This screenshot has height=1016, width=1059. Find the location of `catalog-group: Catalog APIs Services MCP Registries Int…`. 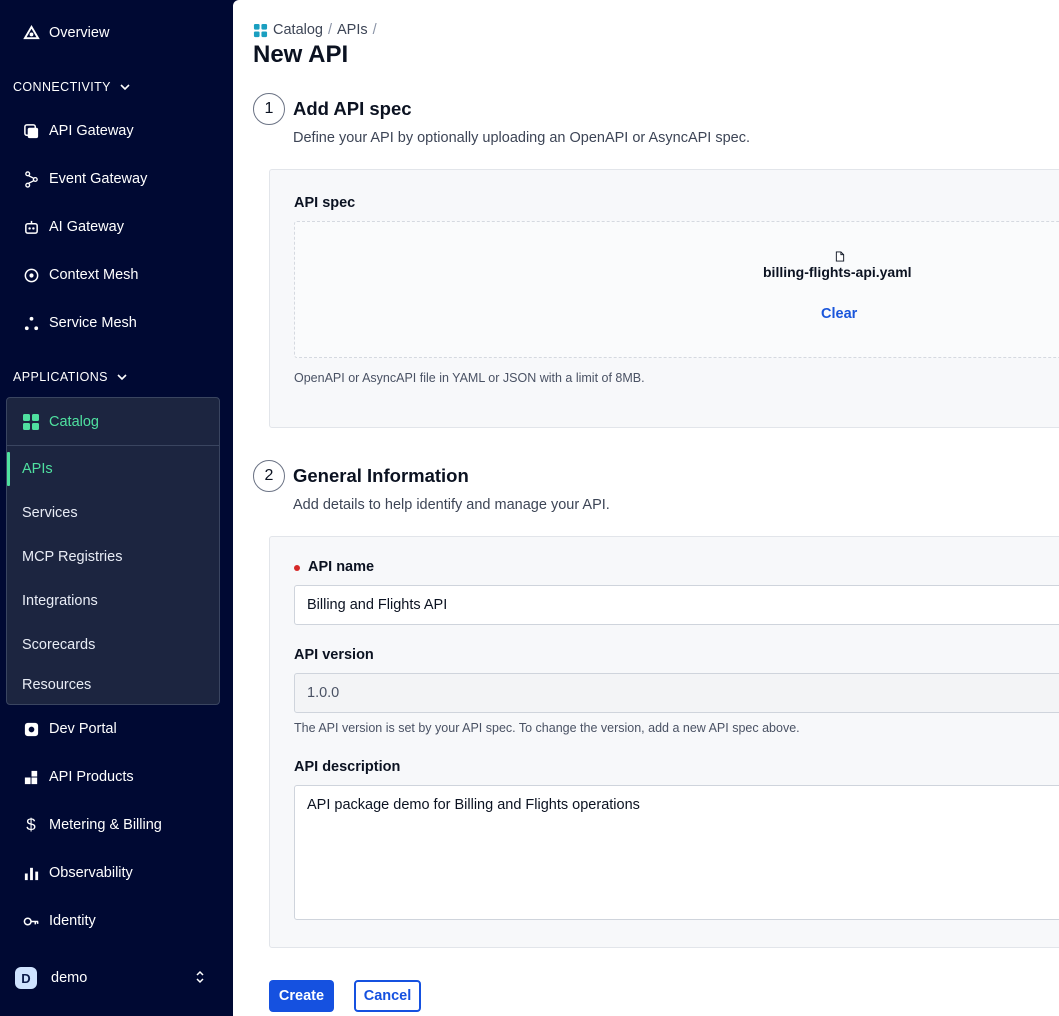

catalog-group: Catalog APIs Services MCP Registries Int… is located at coordinates (113, 551).